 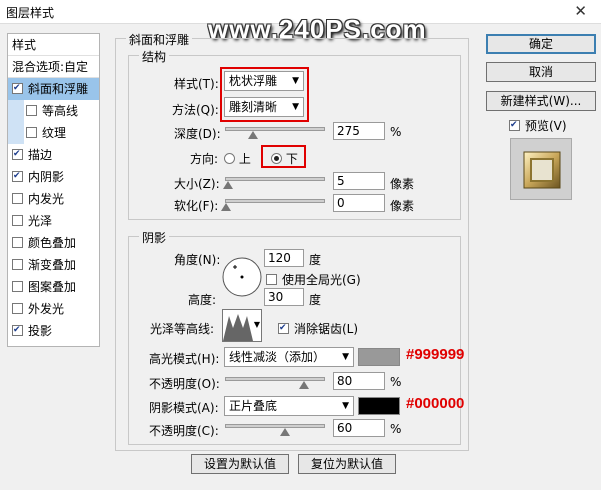 I want to click on close-icon: ✕, so click(x=580, y=11).